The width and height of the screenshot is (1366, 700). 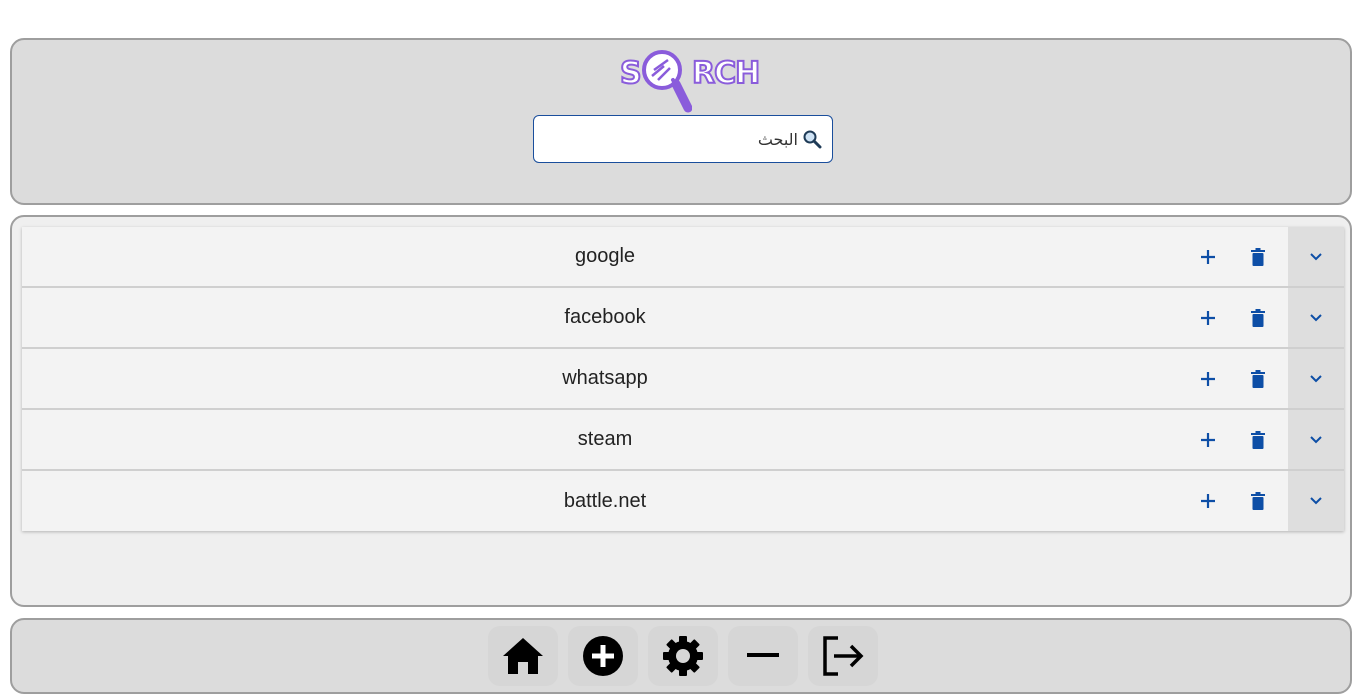 I want to click on remove-button, so click(x=763, y=656).